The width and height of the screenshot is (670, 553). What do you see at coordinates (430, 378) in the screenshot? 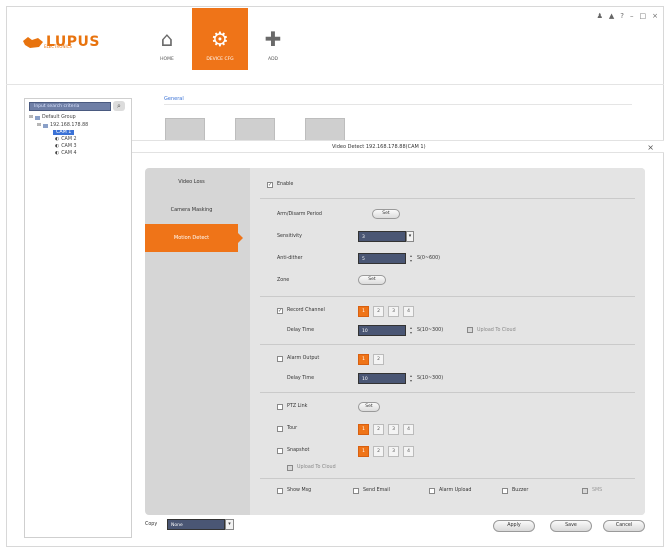
I see `alarm-delay-unit: S(10~300)` at bounding box center [430, 378].